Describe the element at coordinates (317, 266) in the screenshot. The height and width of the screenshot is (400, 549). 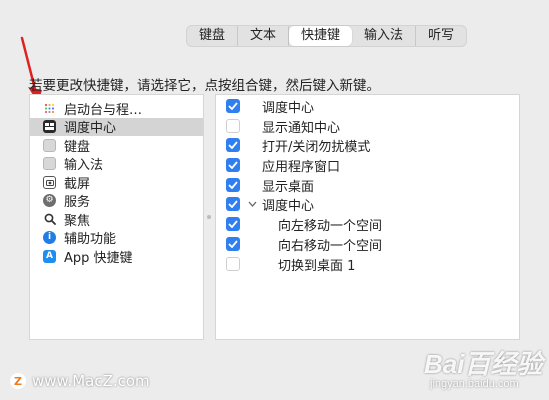
I see `shortcut-label: 切换到桌面 1` at that location.